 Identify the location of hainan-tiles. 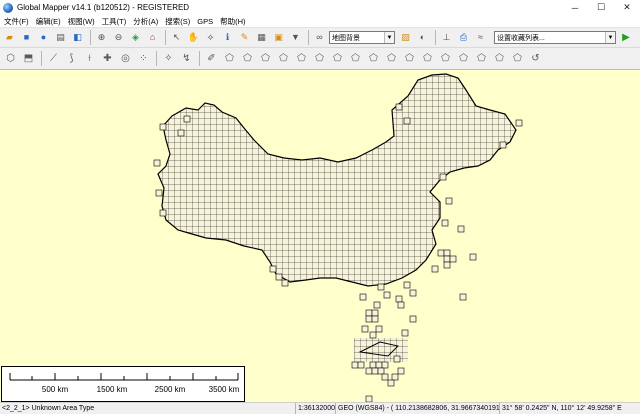
(372, 316).